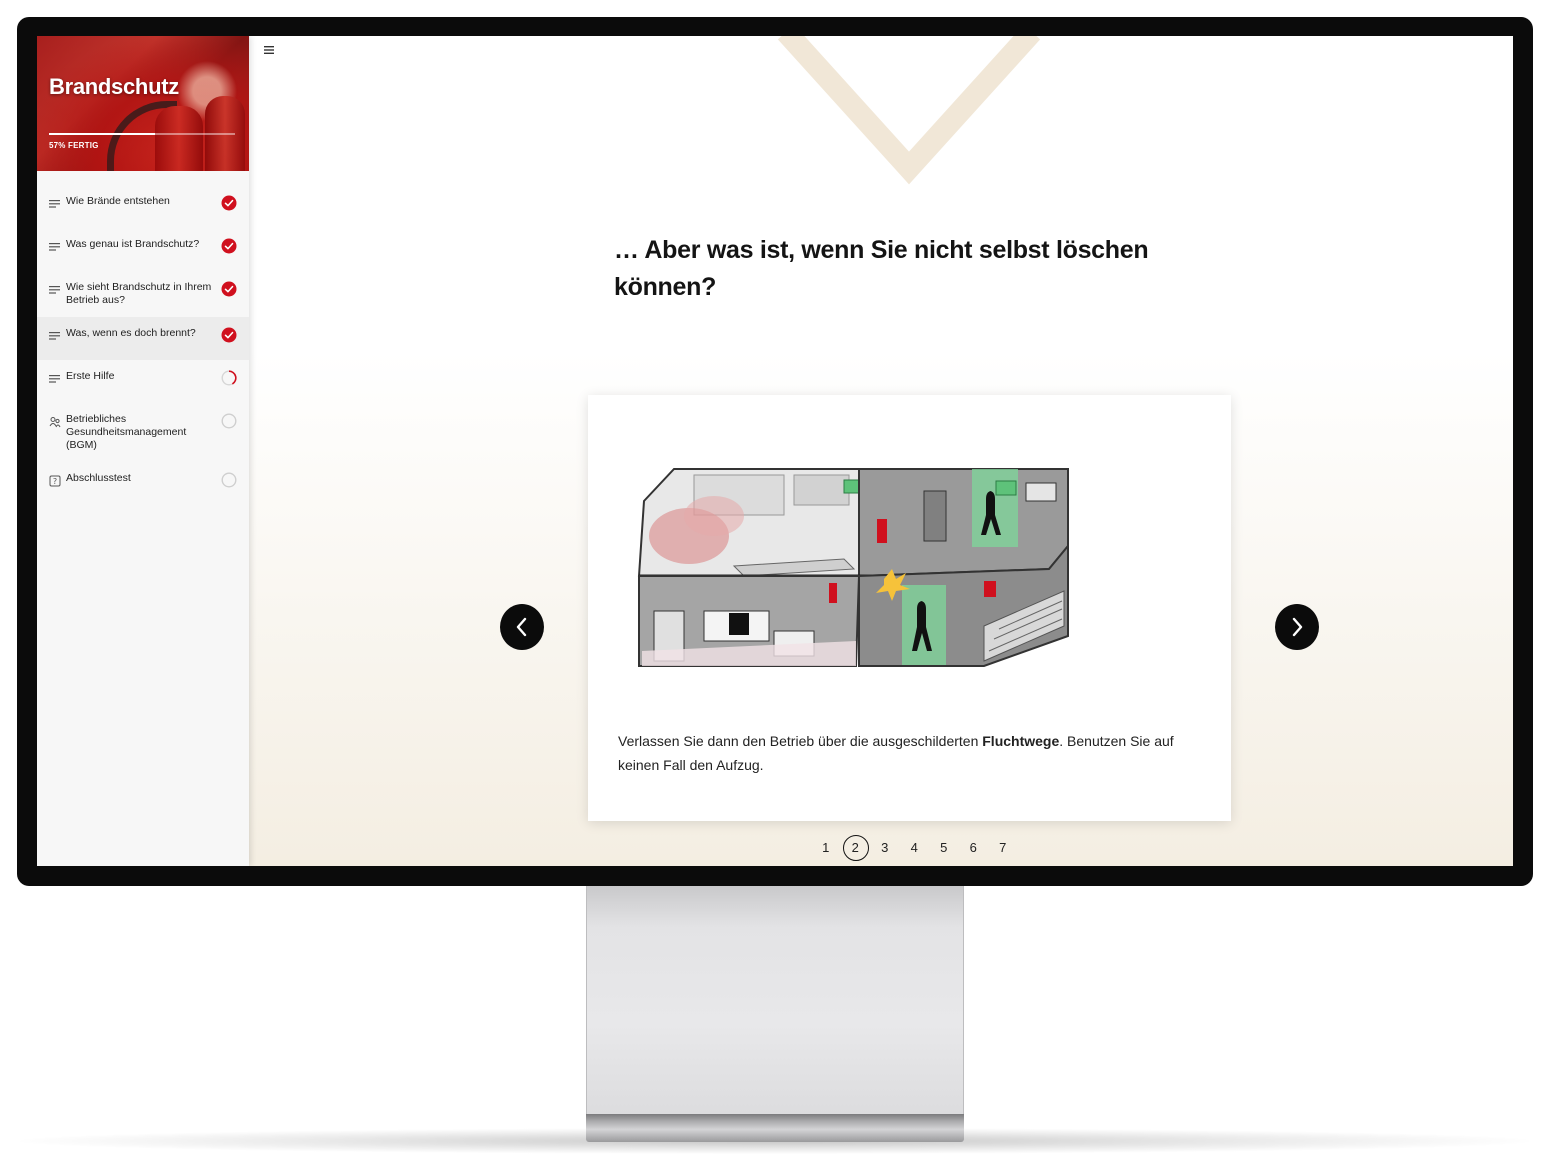 Image resolution: width=1550 pixels, height=1169 pixels. Describe the element at coordinates (229, 378) in the screenshot. I see `progress-ring-icon` at that location.